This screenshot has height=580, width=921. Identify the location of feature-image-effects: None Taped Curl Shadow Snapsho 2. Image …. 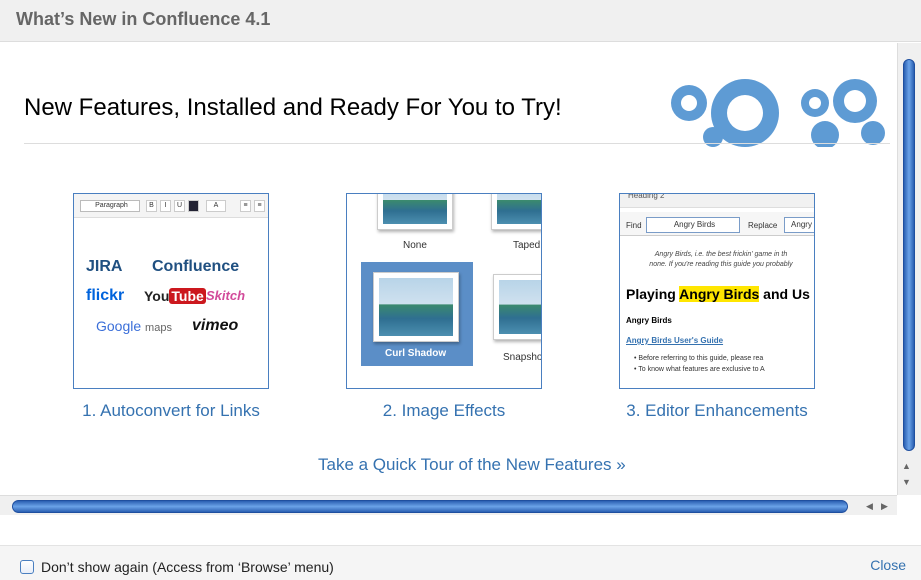
(444, 307).